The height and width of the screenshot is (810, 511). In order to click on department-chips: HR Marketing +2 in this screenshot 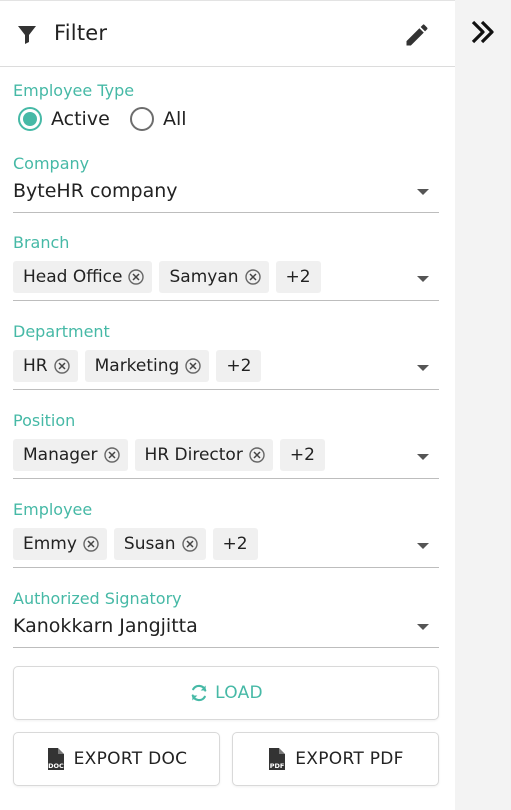, I will do `click(140, 366)`.